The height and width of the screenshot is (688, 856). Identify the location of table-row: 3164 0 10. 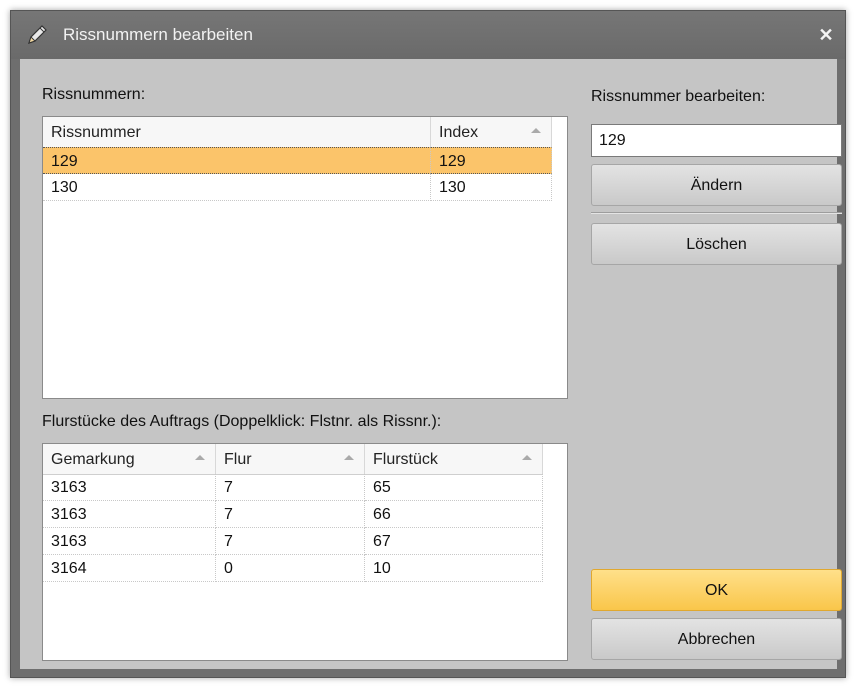
(293, 568).